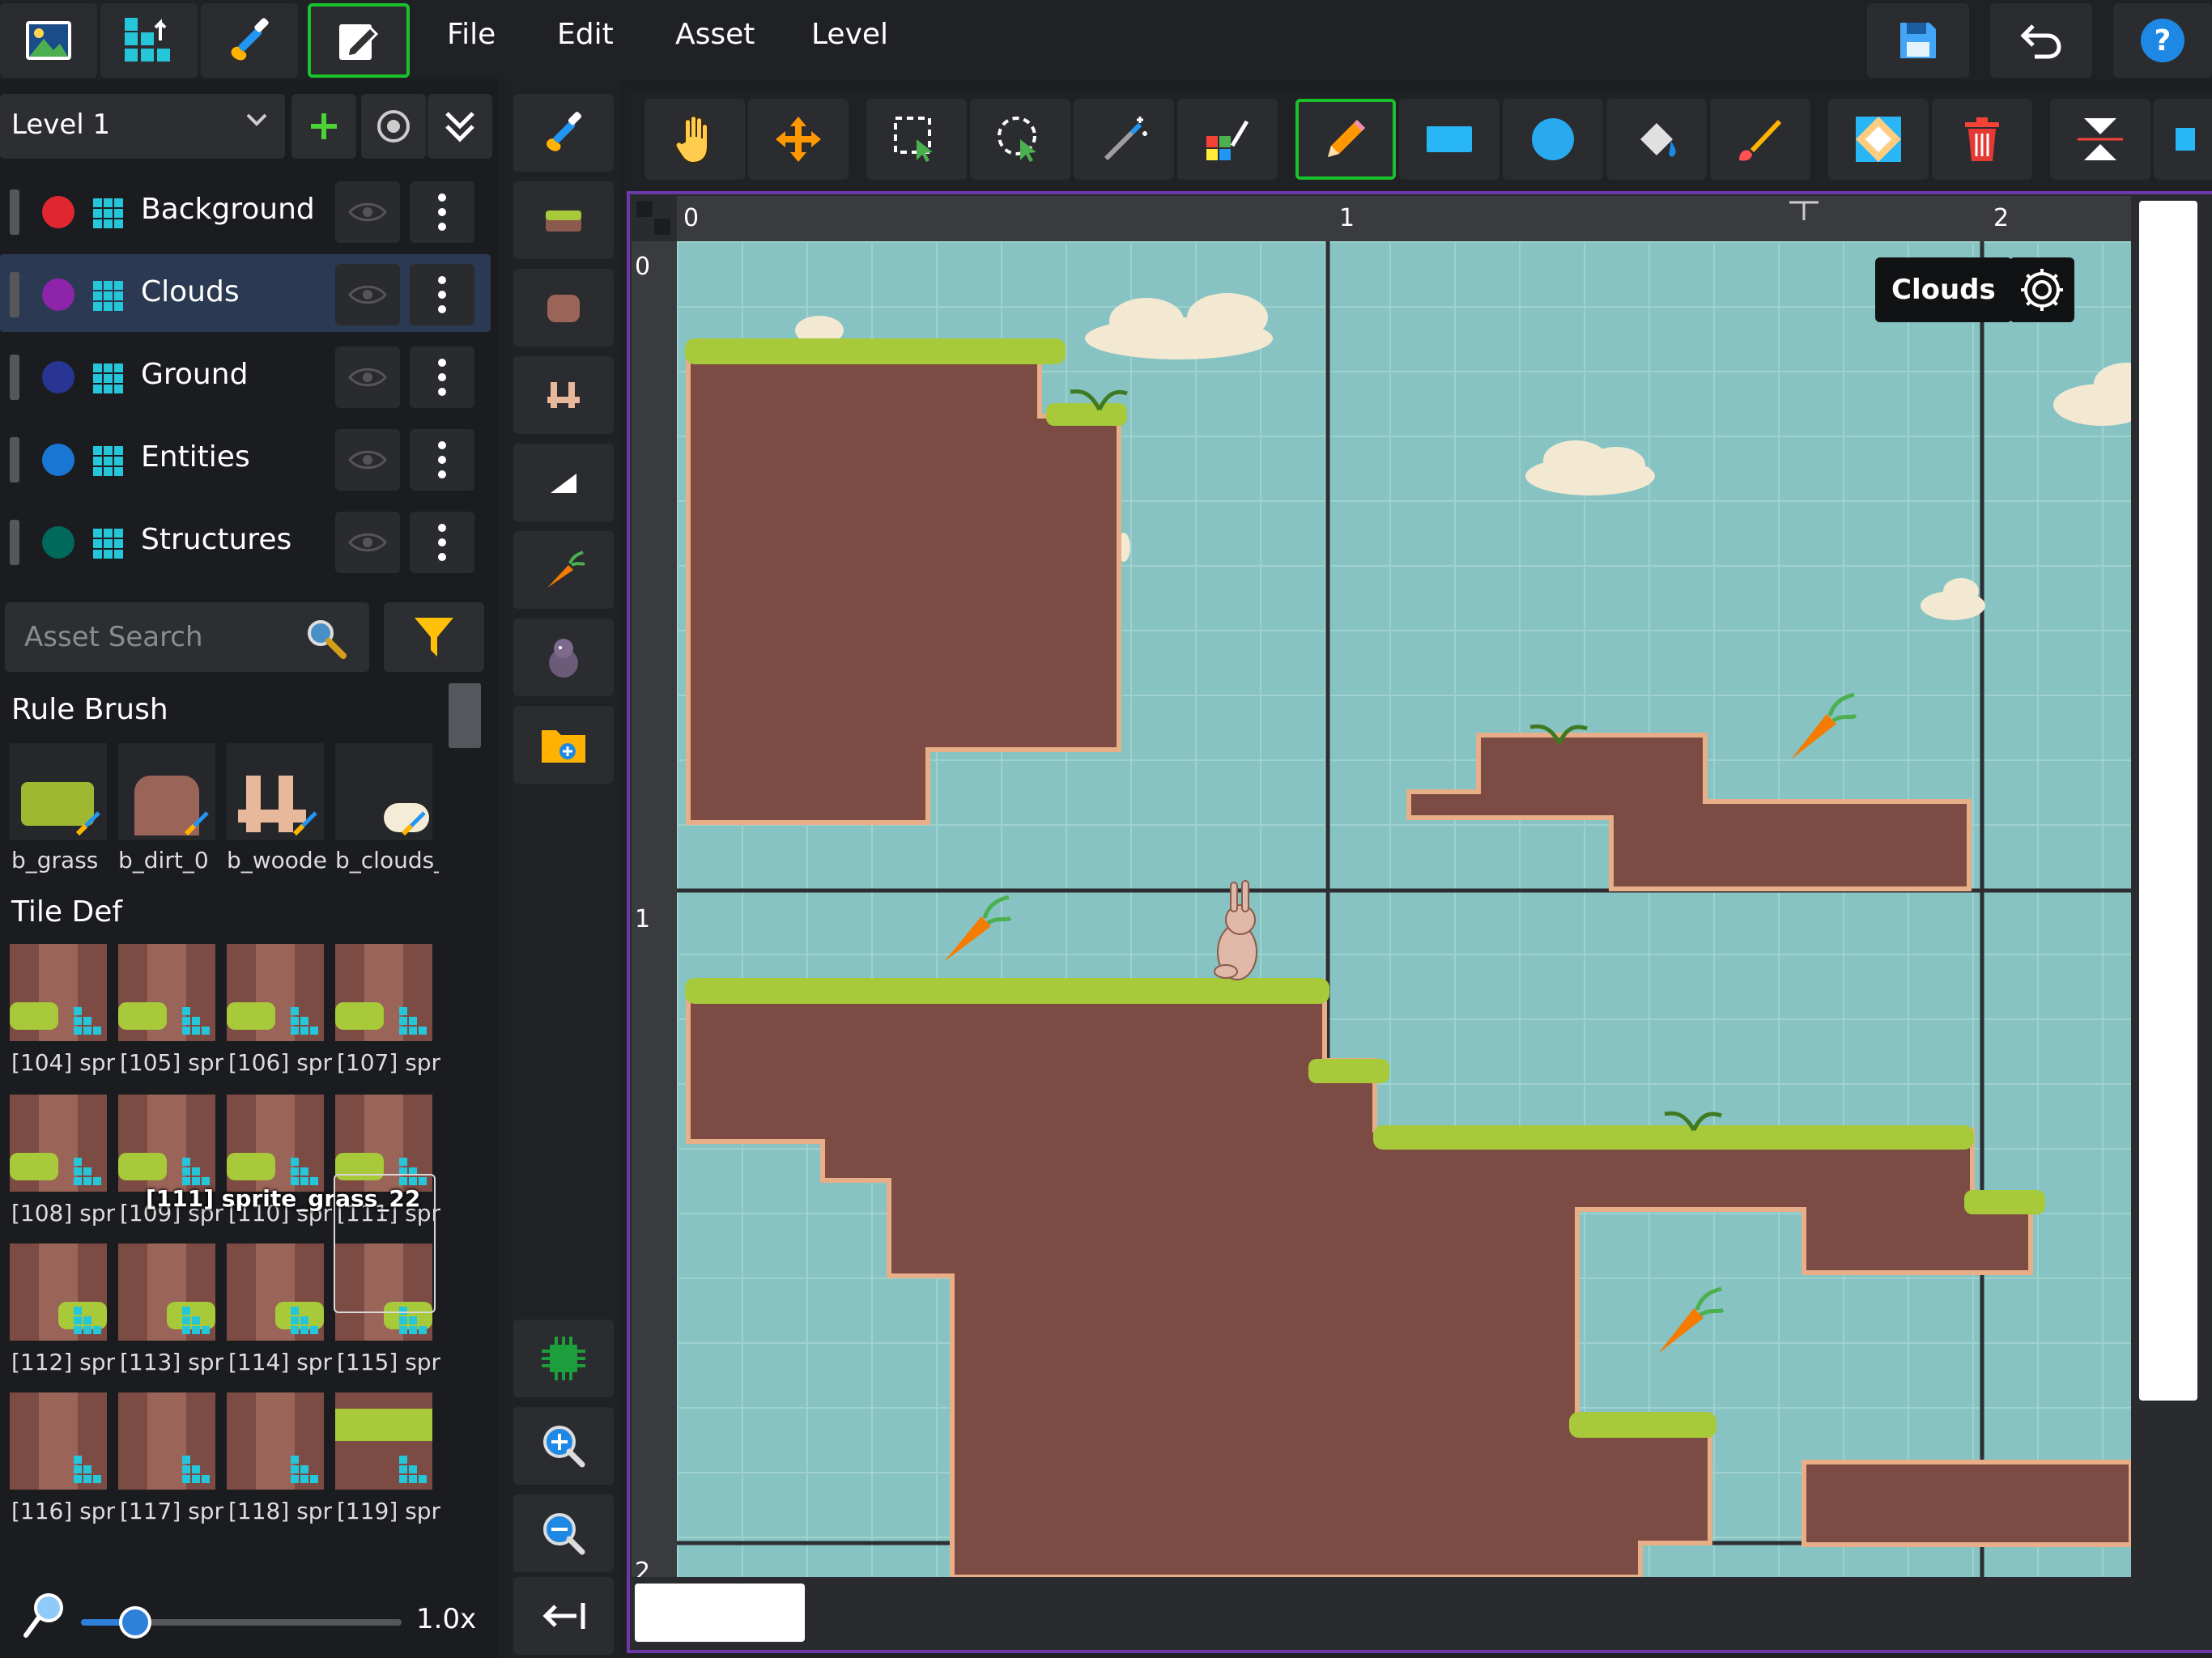  What do you see at coordinates (1236, 930) in the screenshot?
I see `bunny-character` at bounding box center [1236, 930].